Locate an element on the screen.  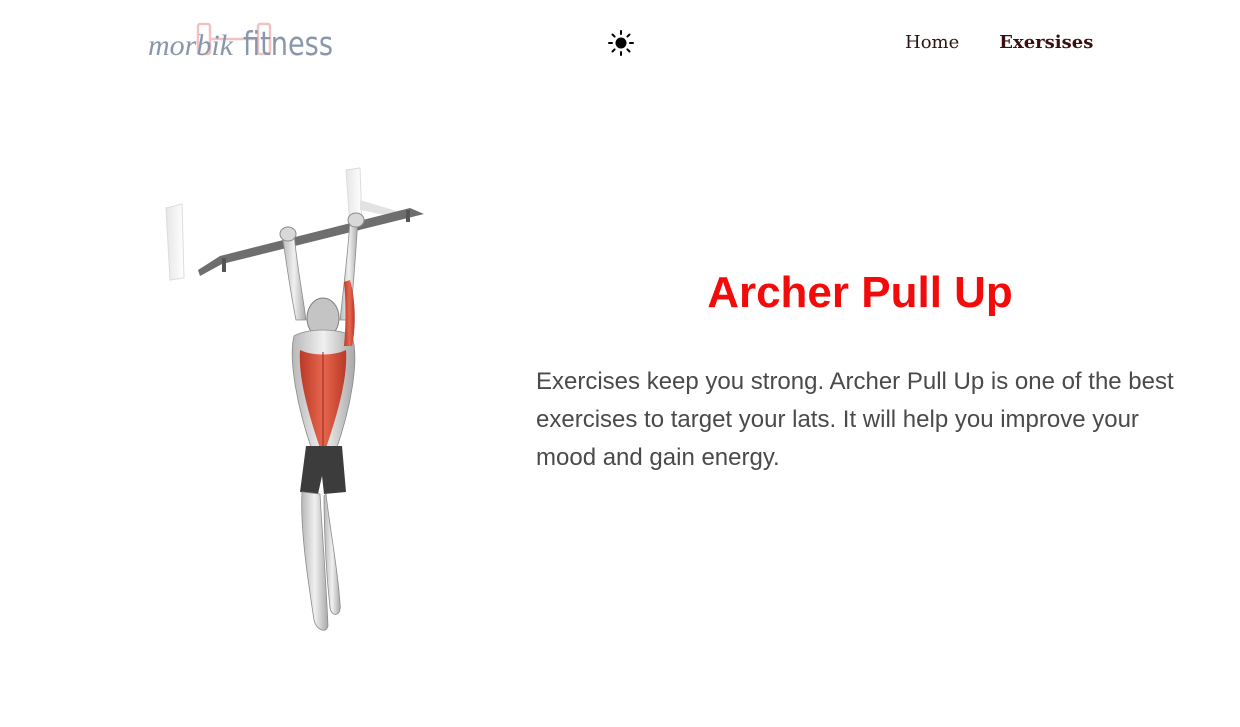
figure-legs is located at coordinates (321, 561).